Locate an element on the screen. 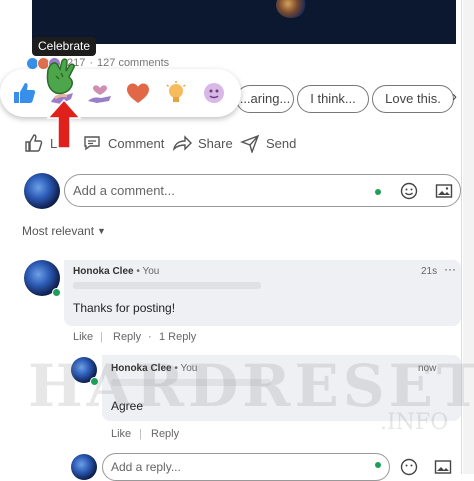 This screenshot has height=481, width=474. comment-icon is located at coordinates (92, 143).